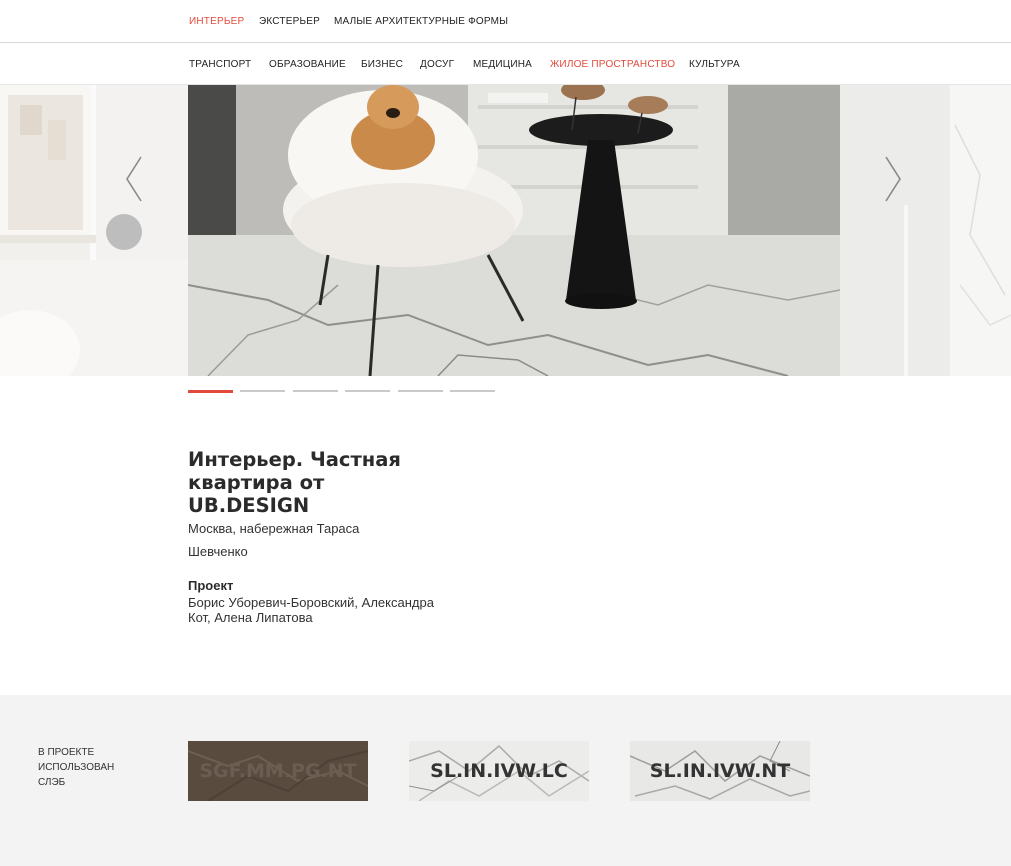  I want to click on project-title: Интерьер. Частная квартира от UB.DESIGN, so click(294, 482).